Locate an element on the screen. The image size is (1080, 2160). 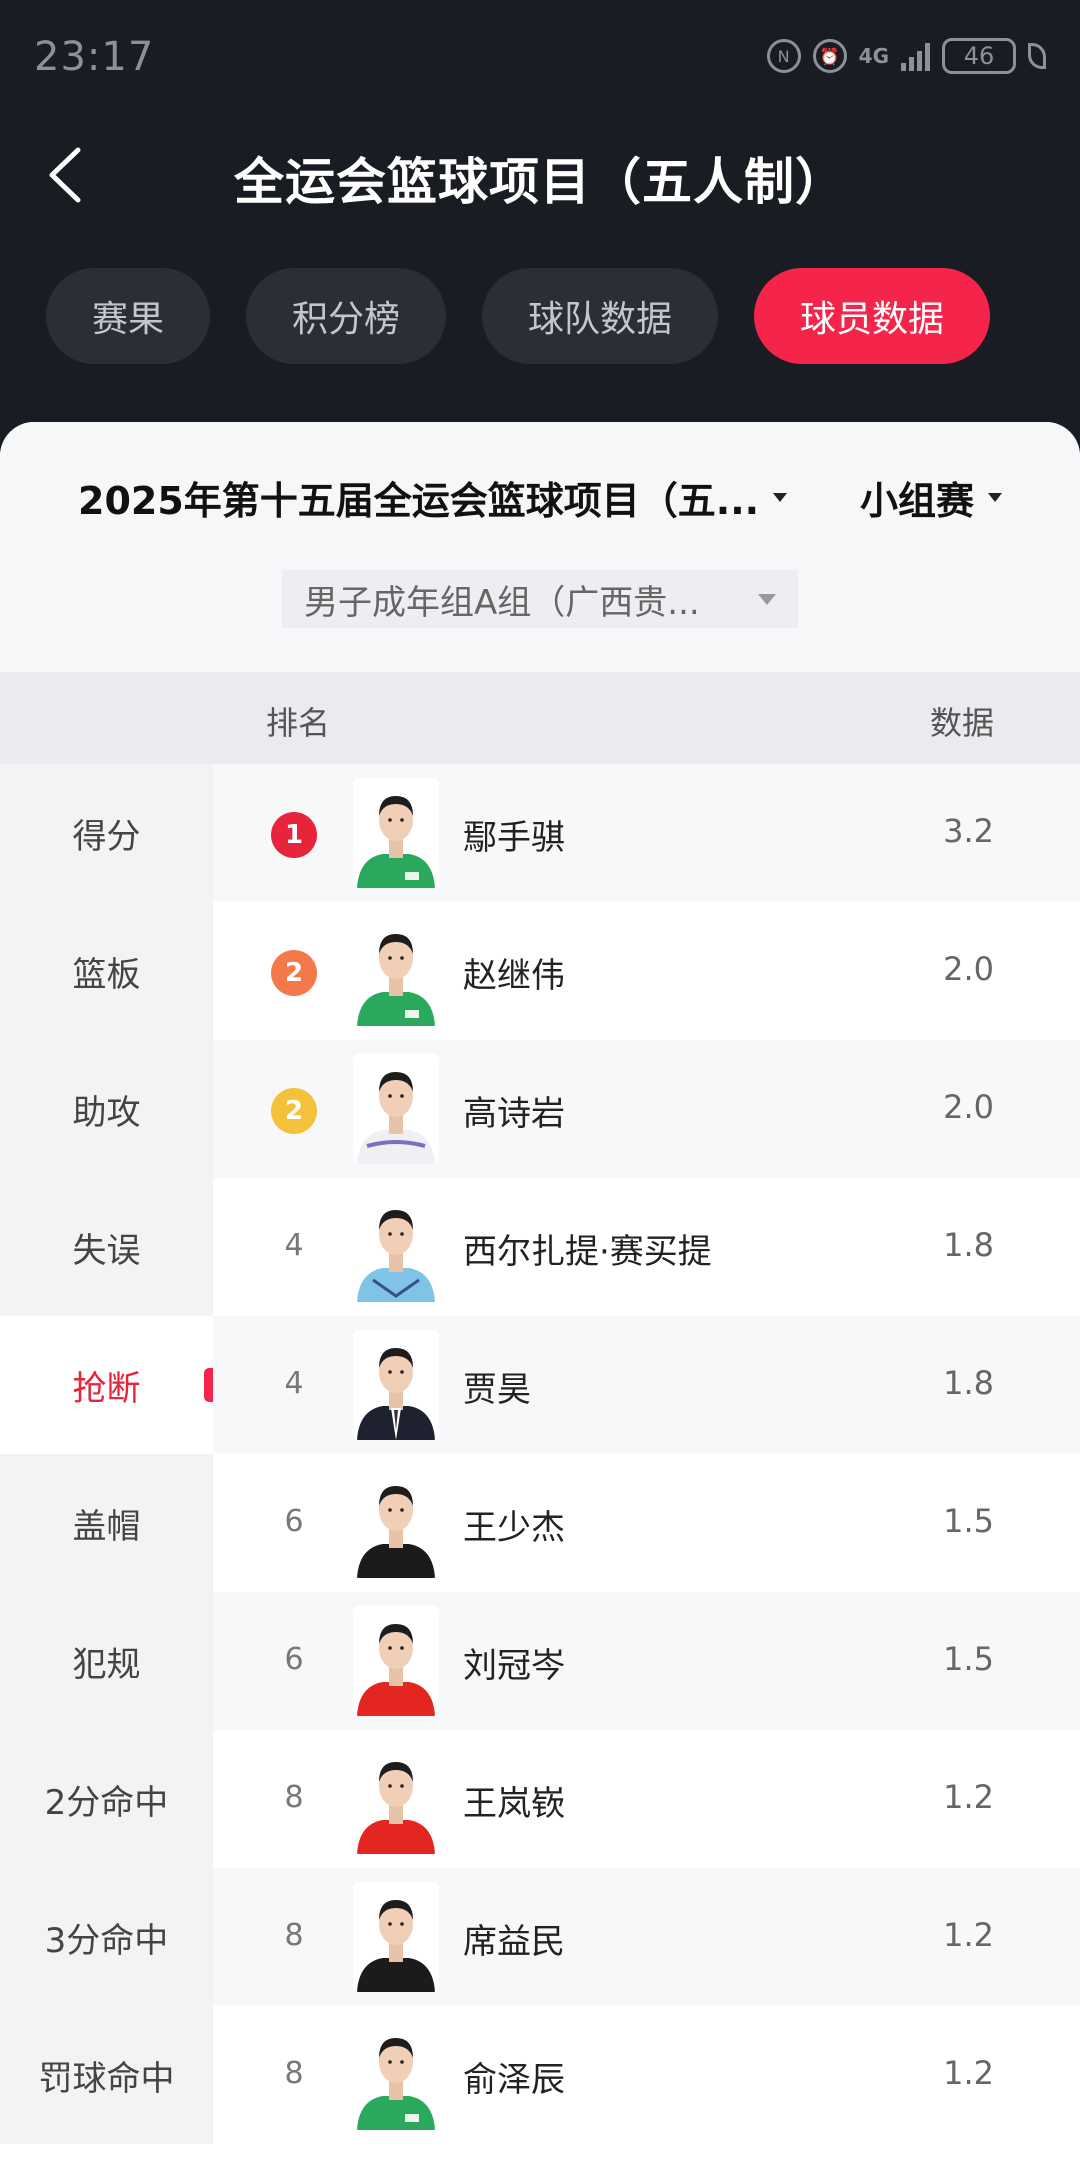
tab-standings: 积分榜 is located at coordinates (346, 316).